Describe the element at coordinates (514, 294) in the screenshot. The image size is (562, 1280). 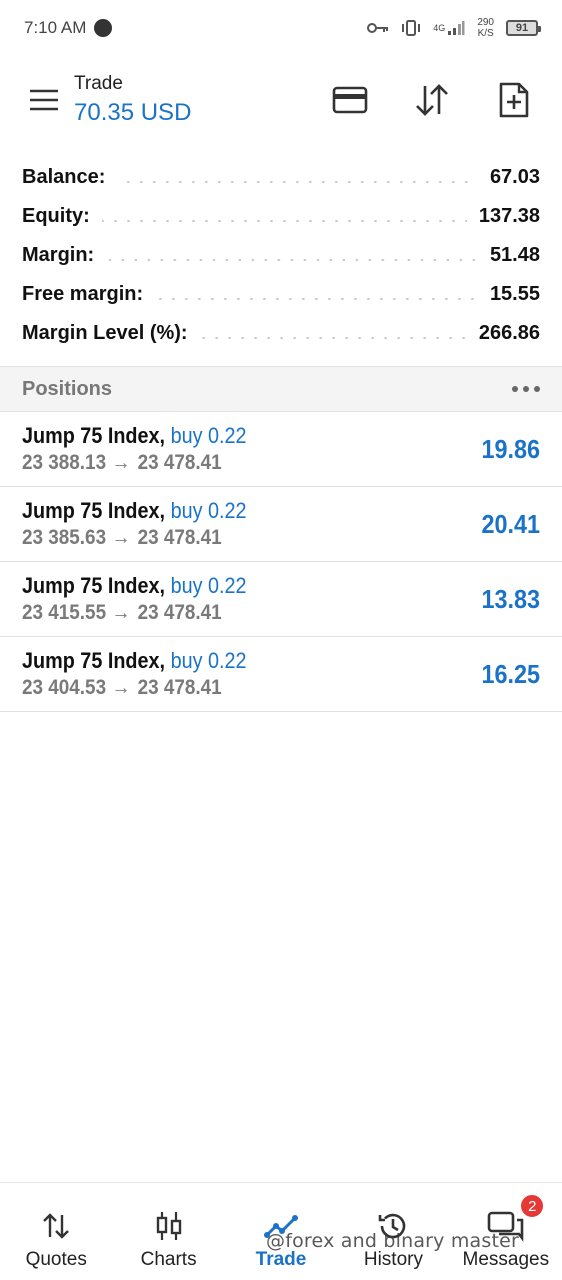
I see `free-margin-value: 15.55` at that location.